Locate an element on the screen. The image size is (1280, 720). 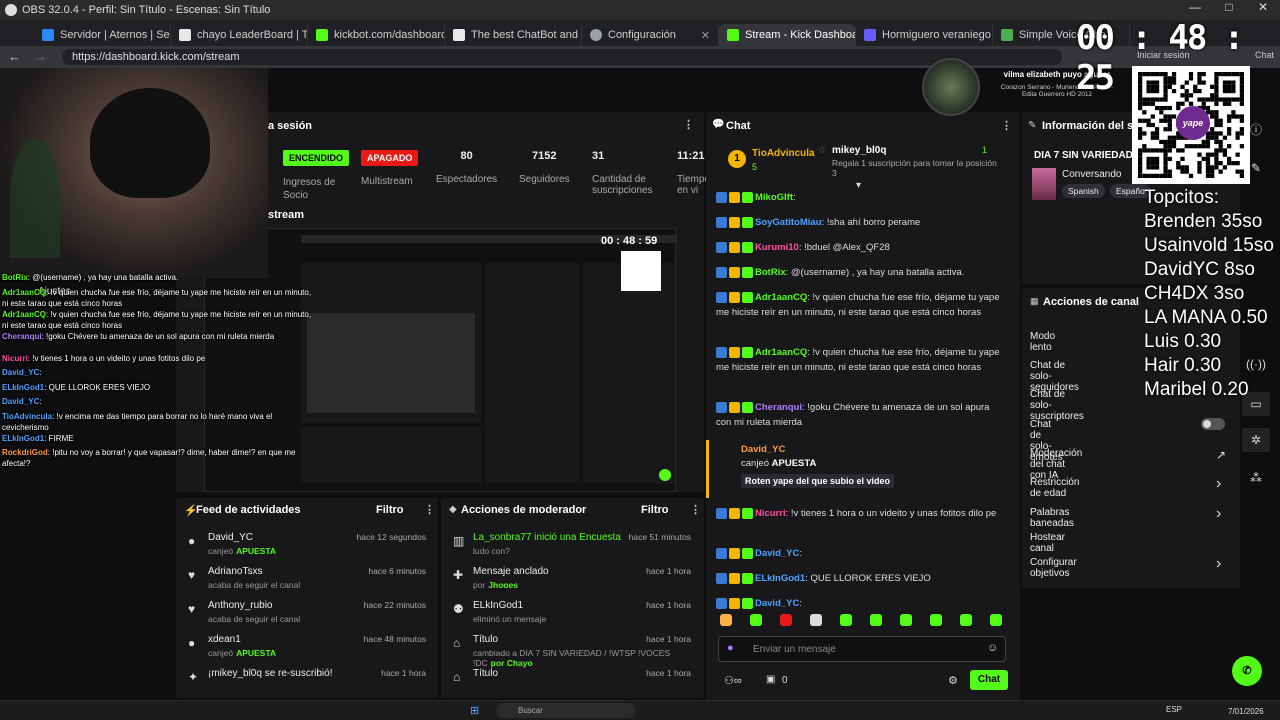
tab-aternos: Servidor | Aternos | Servidor✕ is located at coordinates (102, 35).